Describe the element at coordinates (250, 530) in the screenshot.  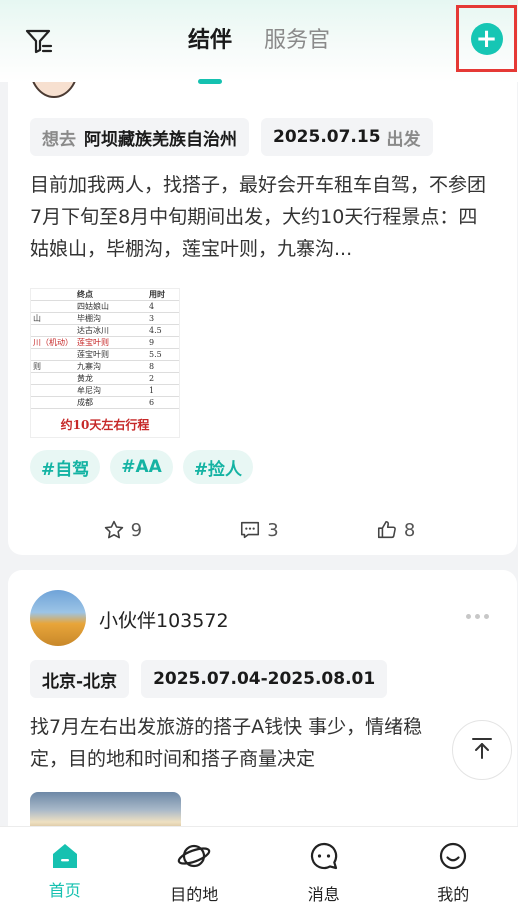
I see `comment-icon` at that location.